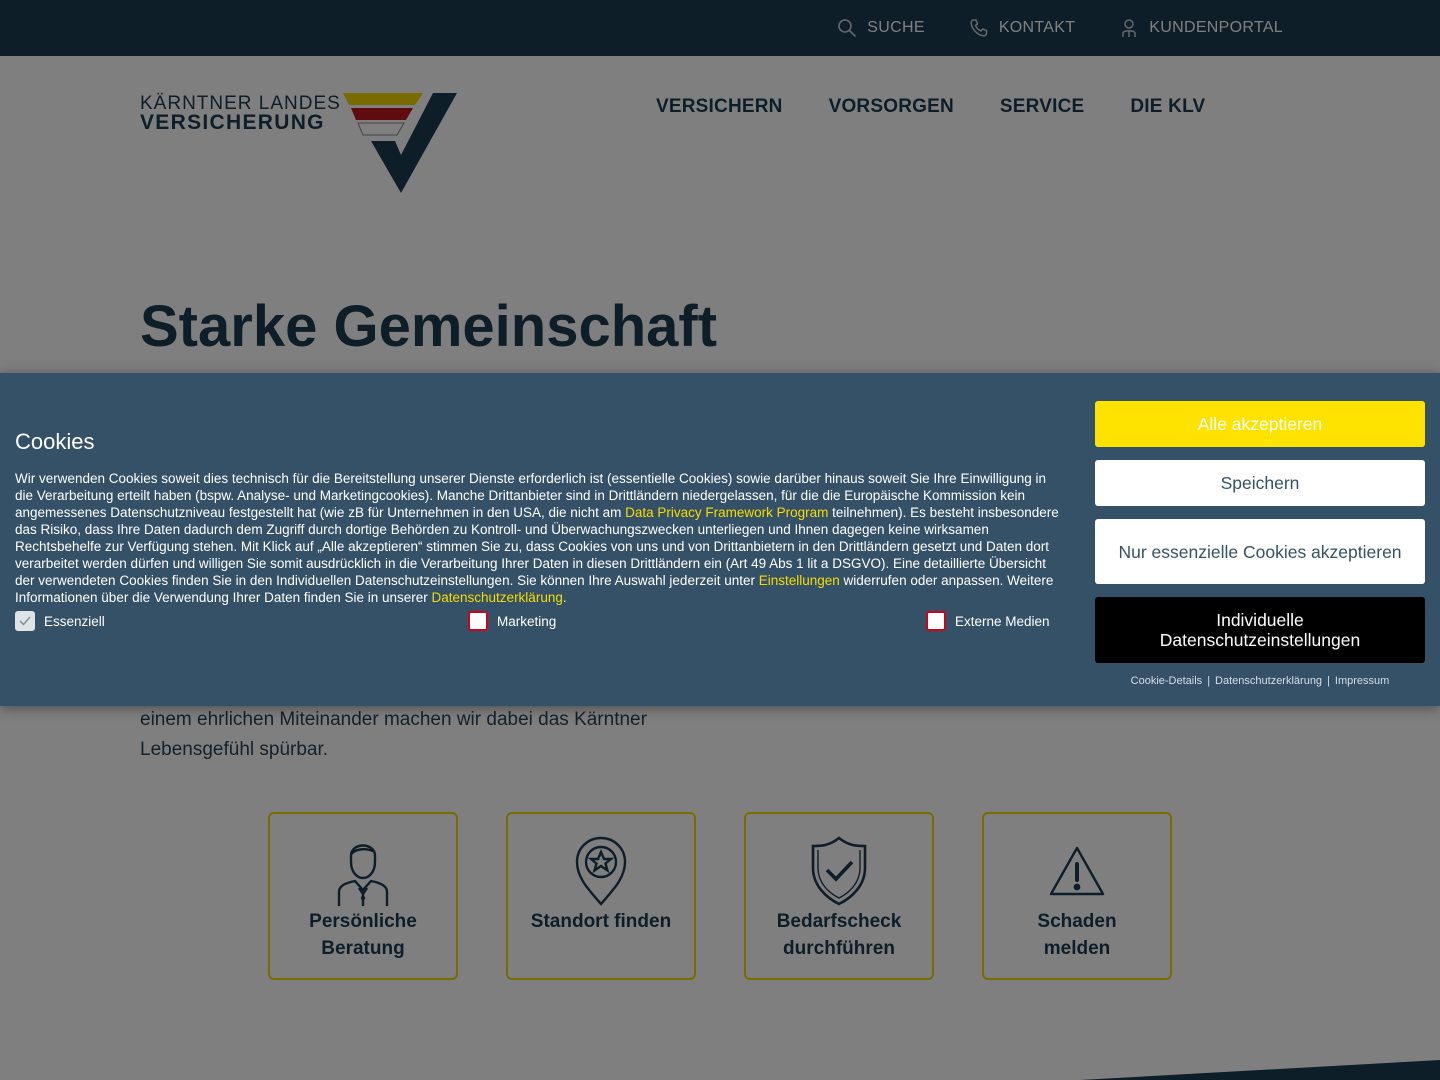 This screenshot has height=1080, width=1440. Describe the element at coordinates (1260, 551) in the screenshot. I see `essential-only-button: Nur essenzielle Cookies akzeptieren` at that location.